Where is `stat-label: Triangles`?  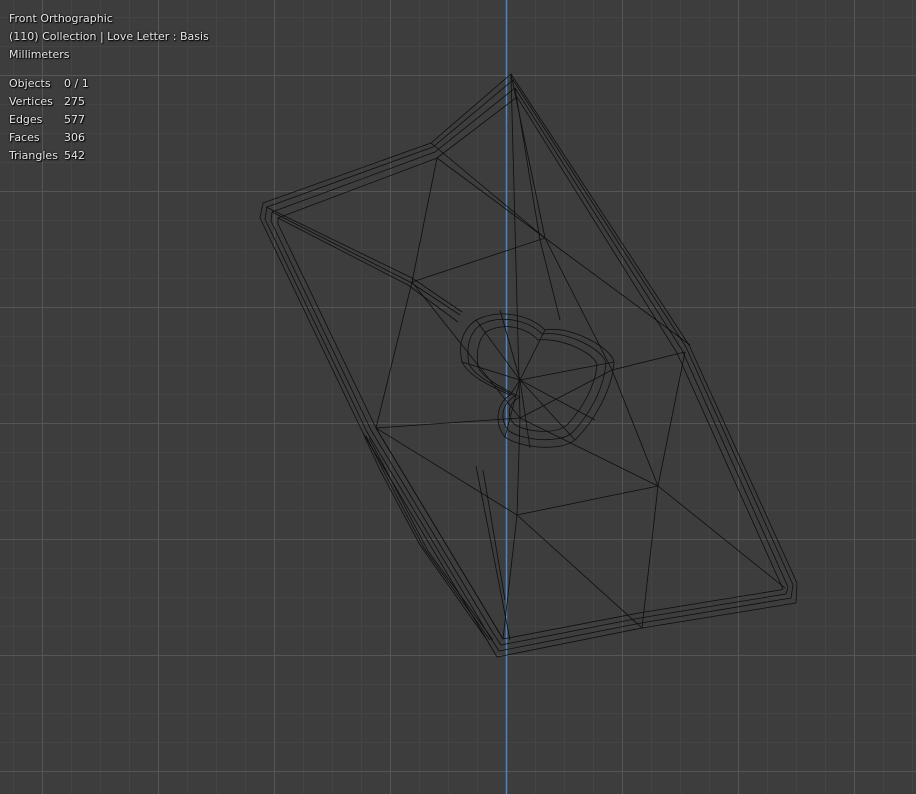 stat-label: Triangles is located at coordinates (33, 155).